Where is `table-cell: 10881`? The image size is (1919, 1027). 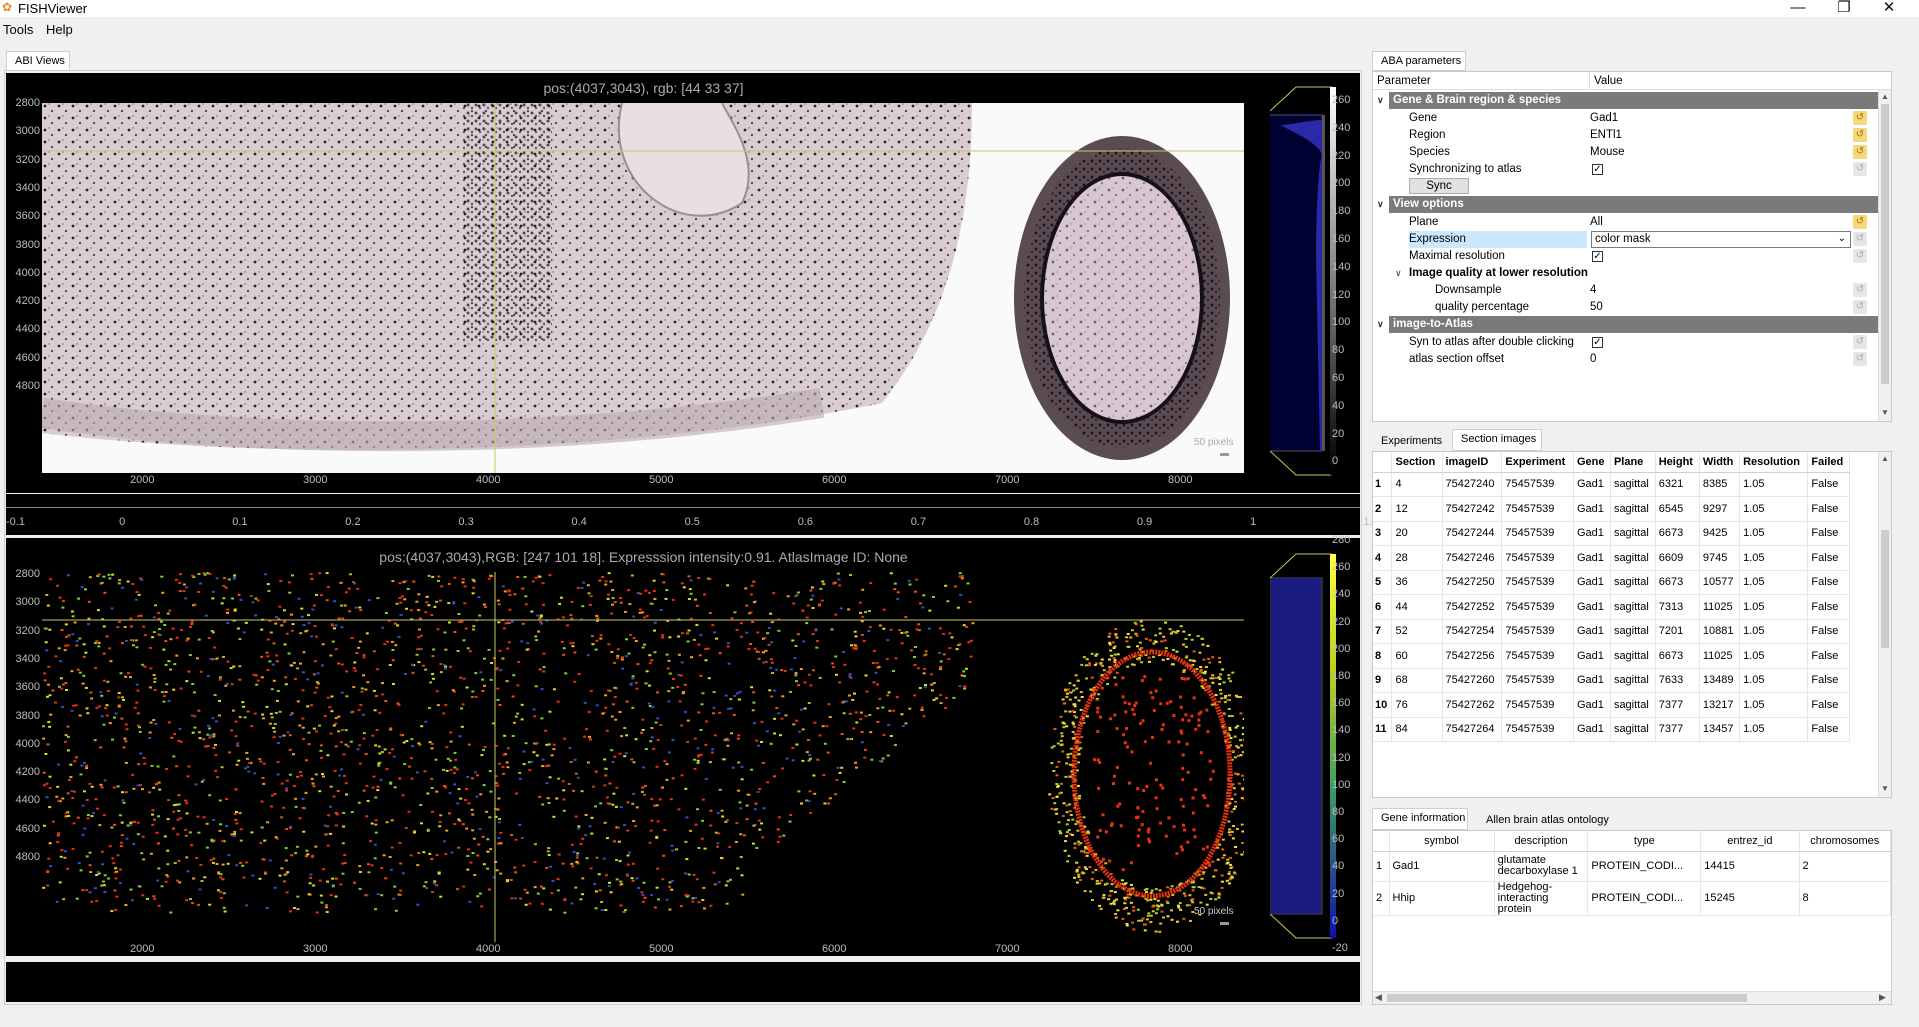
table-cell: 10881 is located at coordinates (1720, 631).